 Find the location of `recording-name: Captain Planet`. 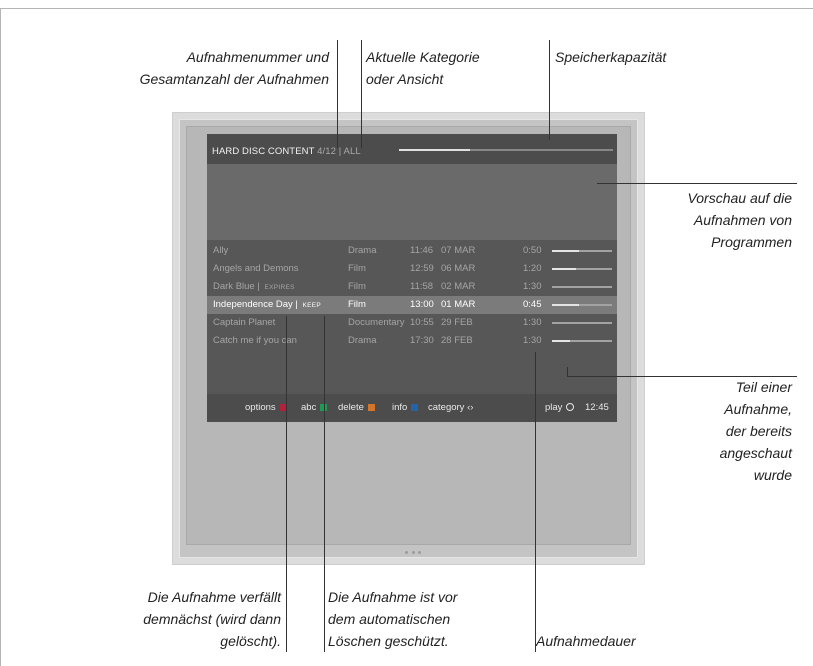

recording-name: Captain Planet is located at coordinates (244, 322).